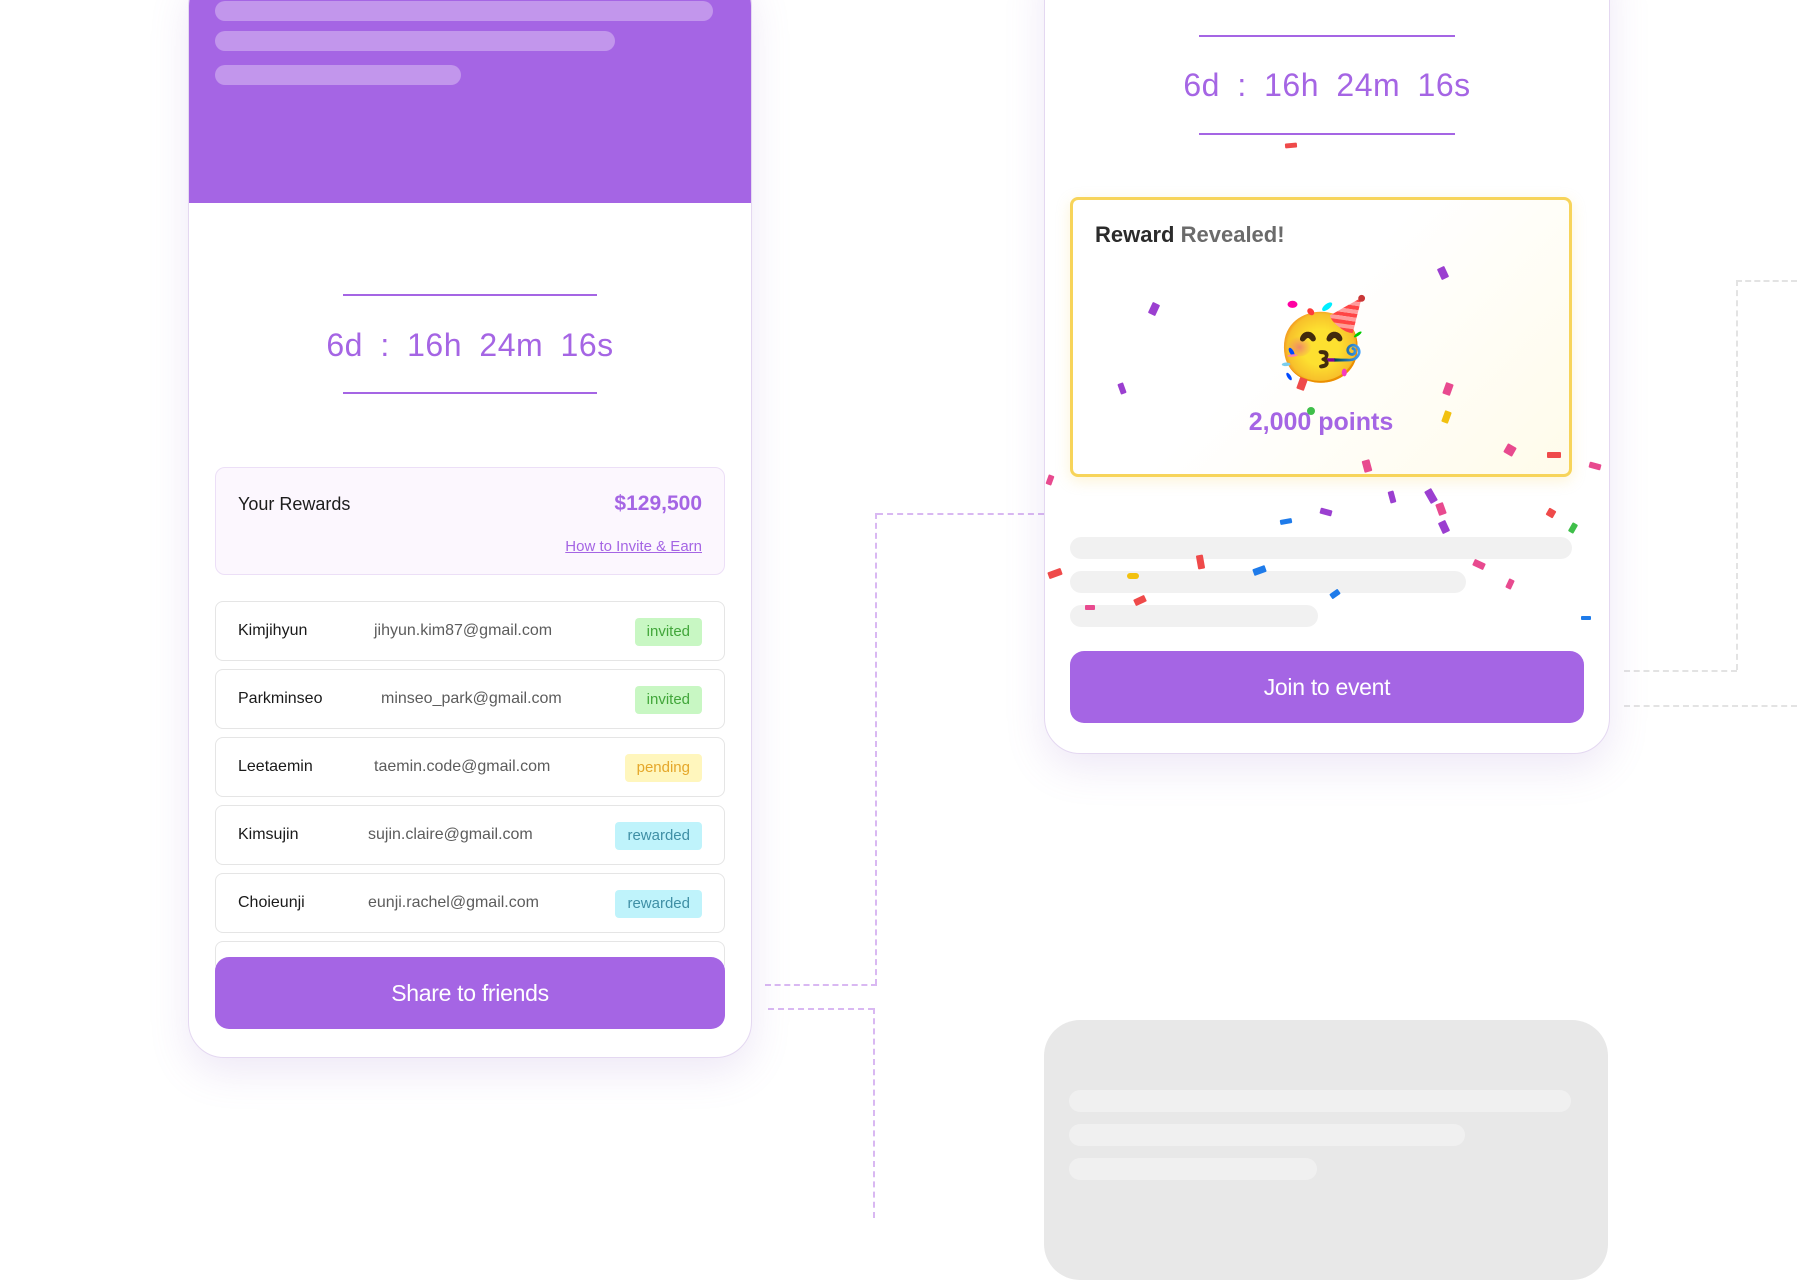 The image size is (1797, 1280). I want to click on how-to-invite-link: How to Invite & Earn, so click(633, 546).